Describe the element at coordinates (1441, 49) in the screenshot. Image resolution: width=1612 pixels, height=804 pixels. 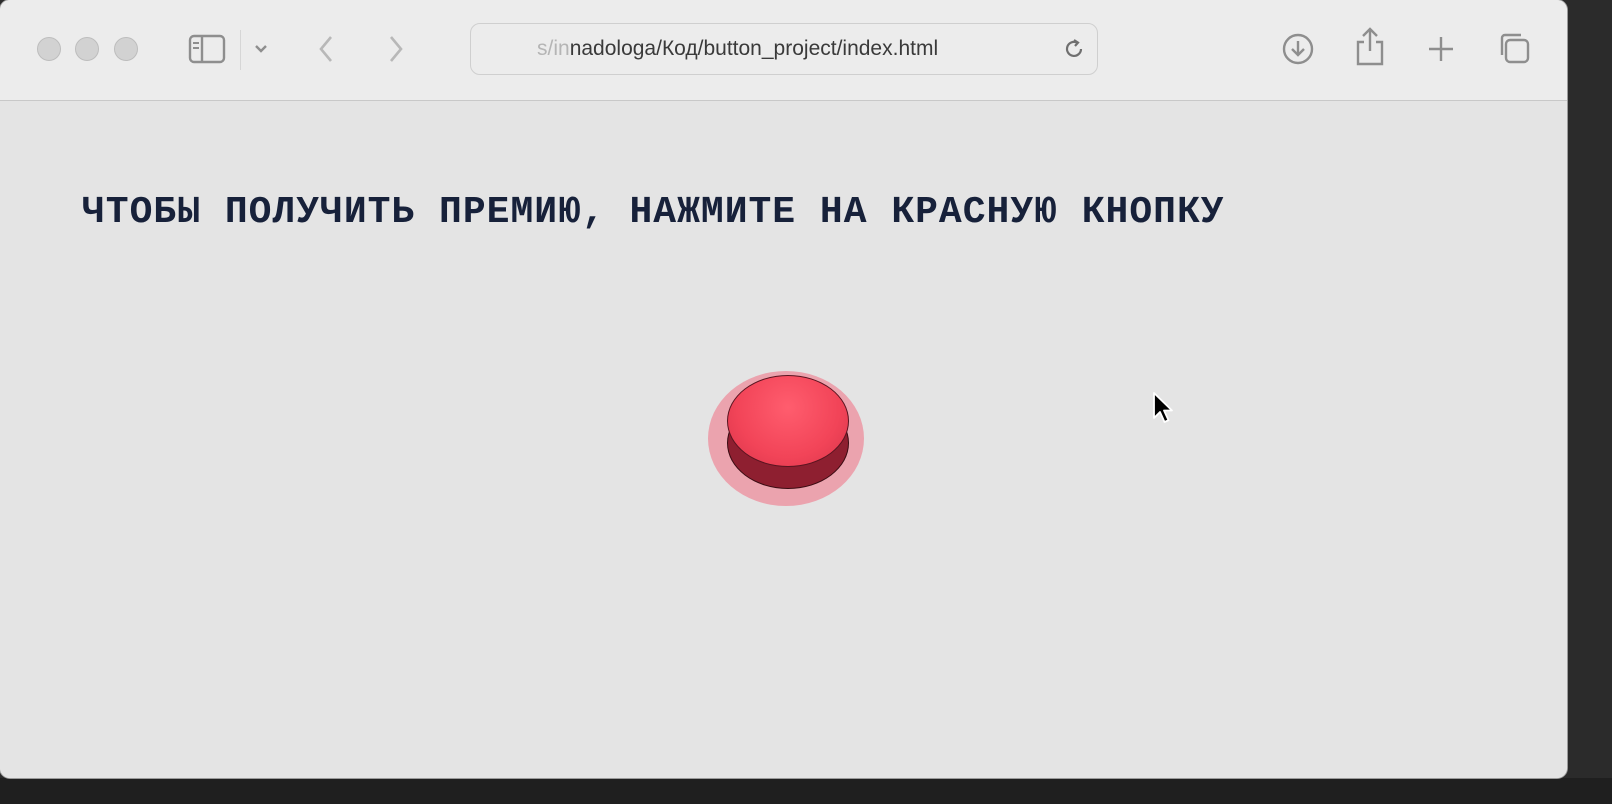
I see `plus-icon` at that location.